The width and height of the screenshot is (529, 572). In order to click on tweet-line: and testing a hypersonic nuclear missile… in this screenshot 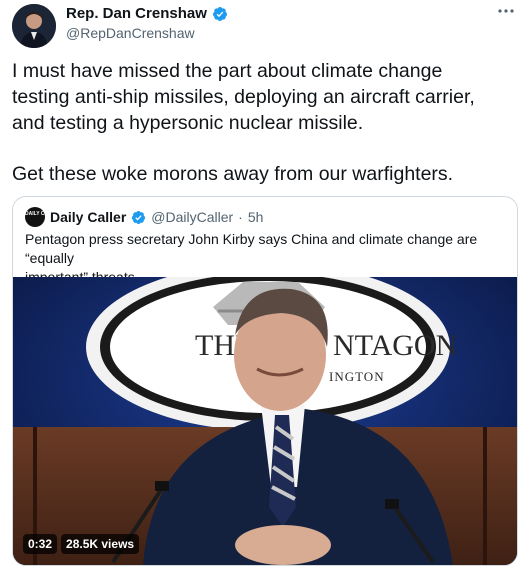, I will do `click(188, 123)`.